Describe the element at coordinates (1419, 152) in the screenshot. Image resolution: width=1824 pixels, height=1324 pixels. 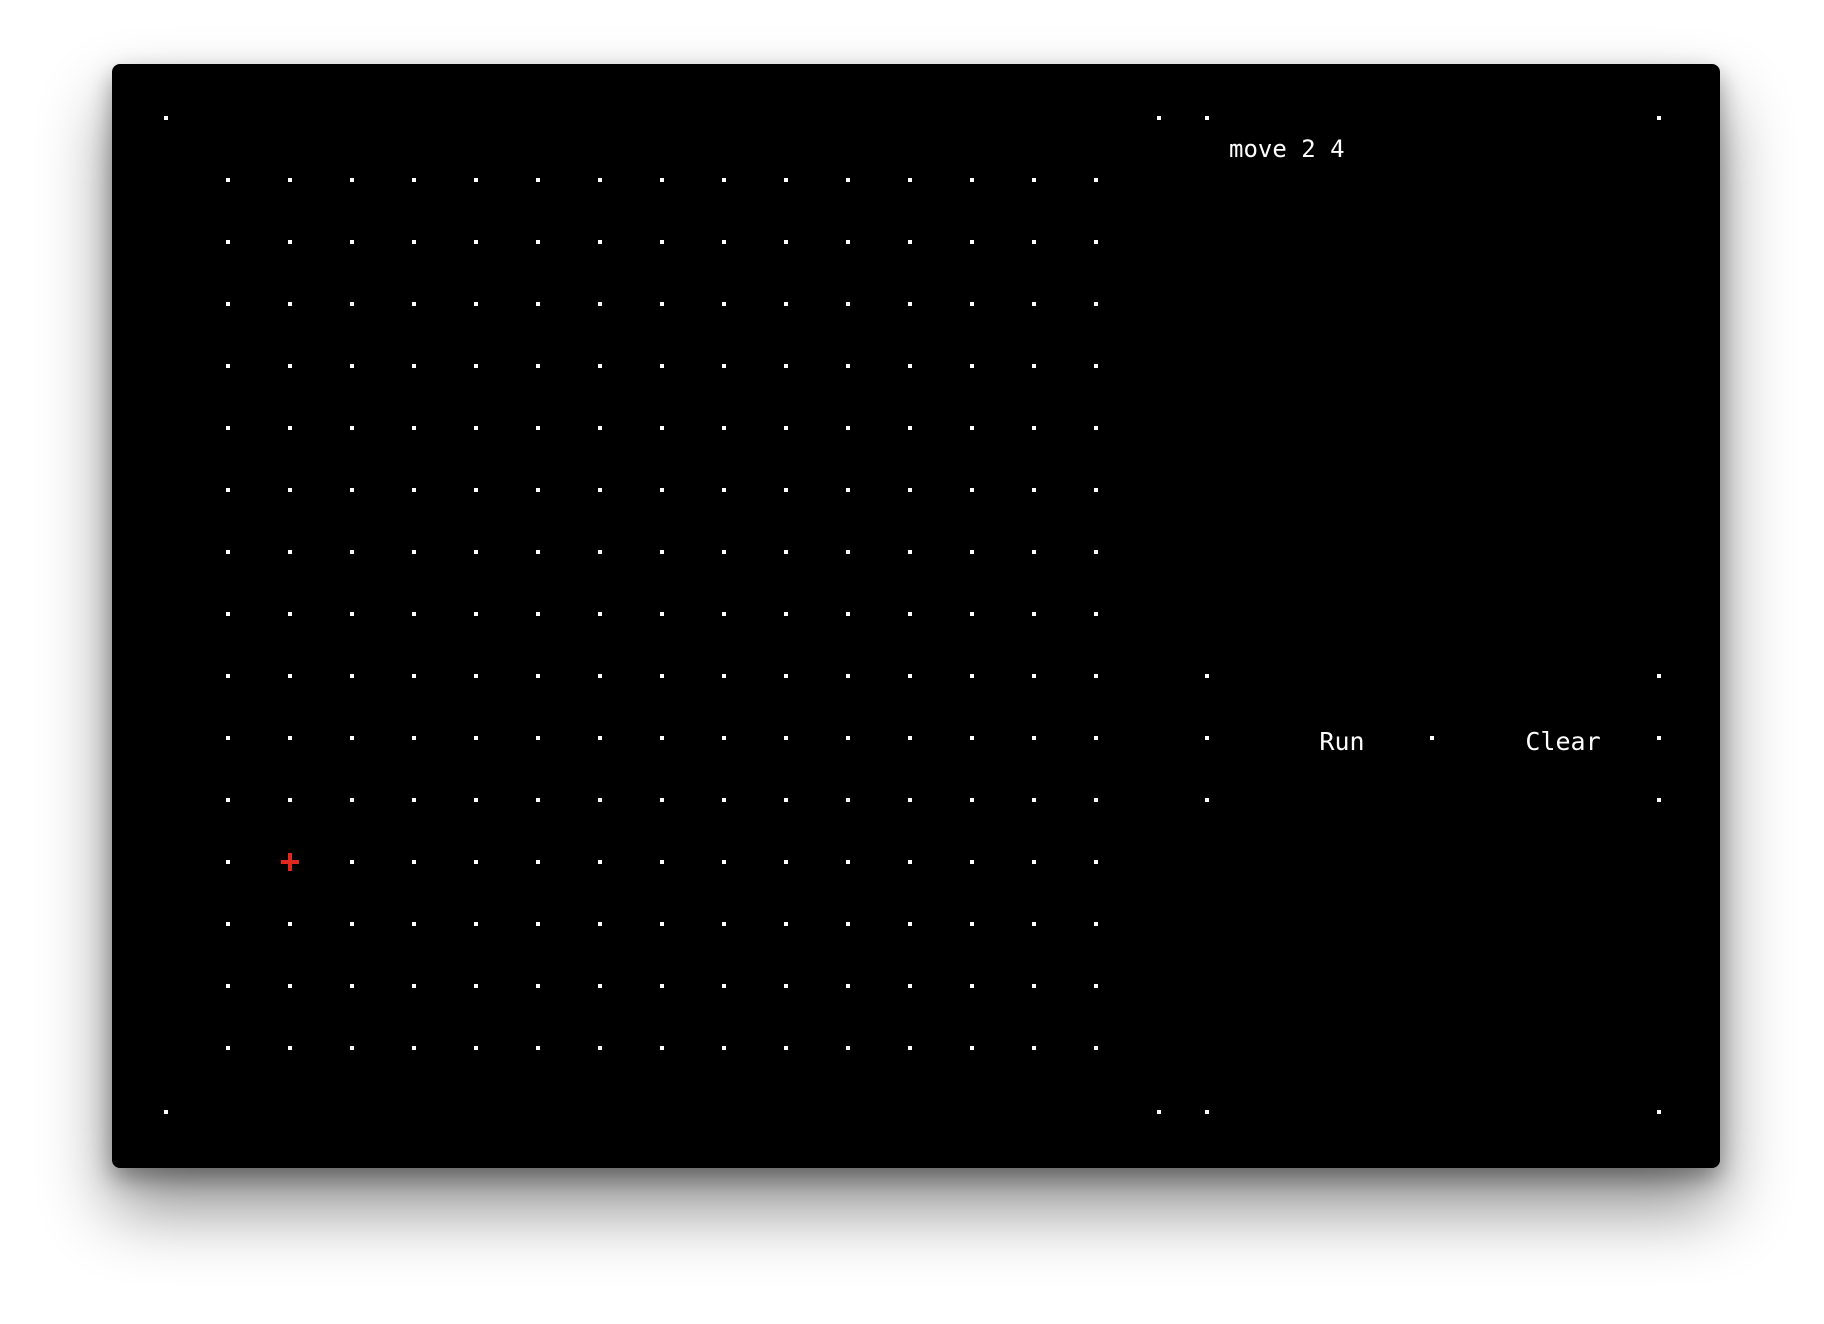
I see `command-input: move 2 4` at that location.